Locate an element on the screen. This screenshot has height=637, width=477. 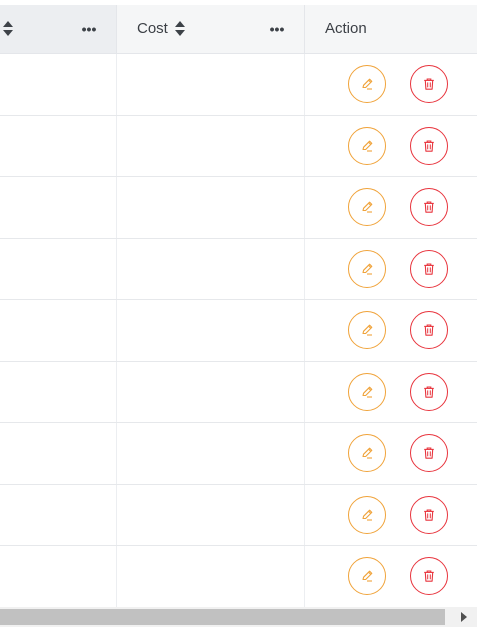
column-header-label: Action is located at coordinates (346, 28).